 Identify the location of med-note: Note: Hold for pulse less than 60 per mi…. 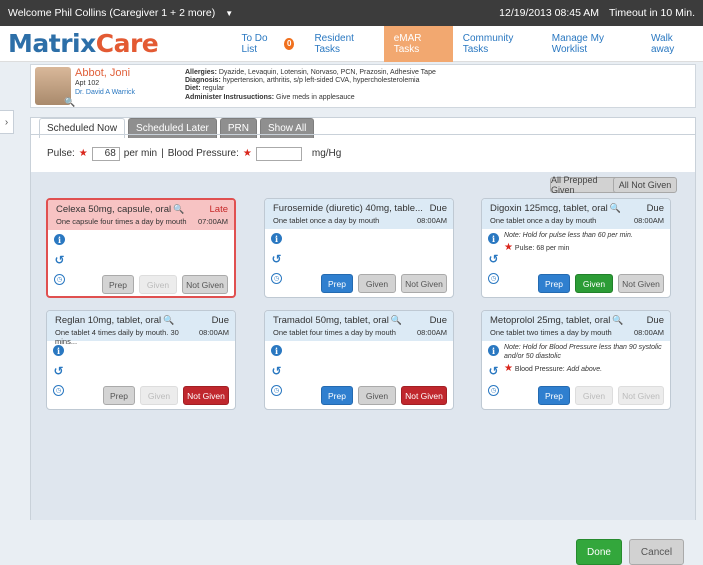
(568, 235).